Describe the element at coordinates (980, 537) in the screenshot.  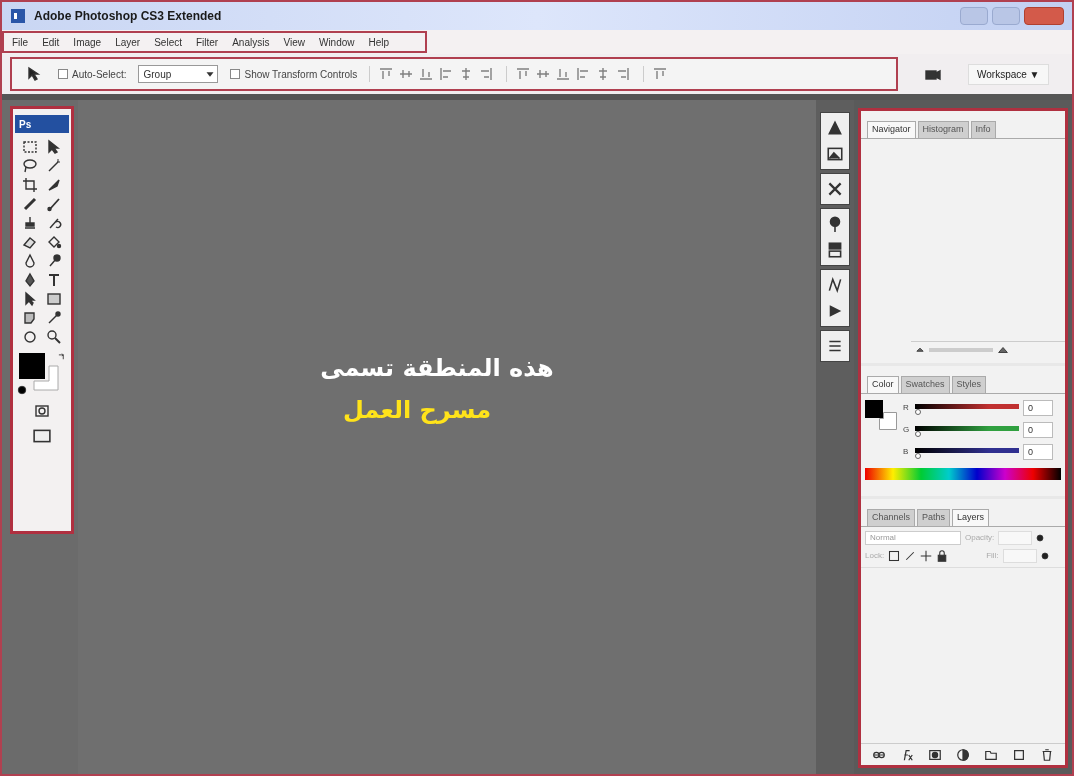
I see `opacity-label: Opacity:` at that location.